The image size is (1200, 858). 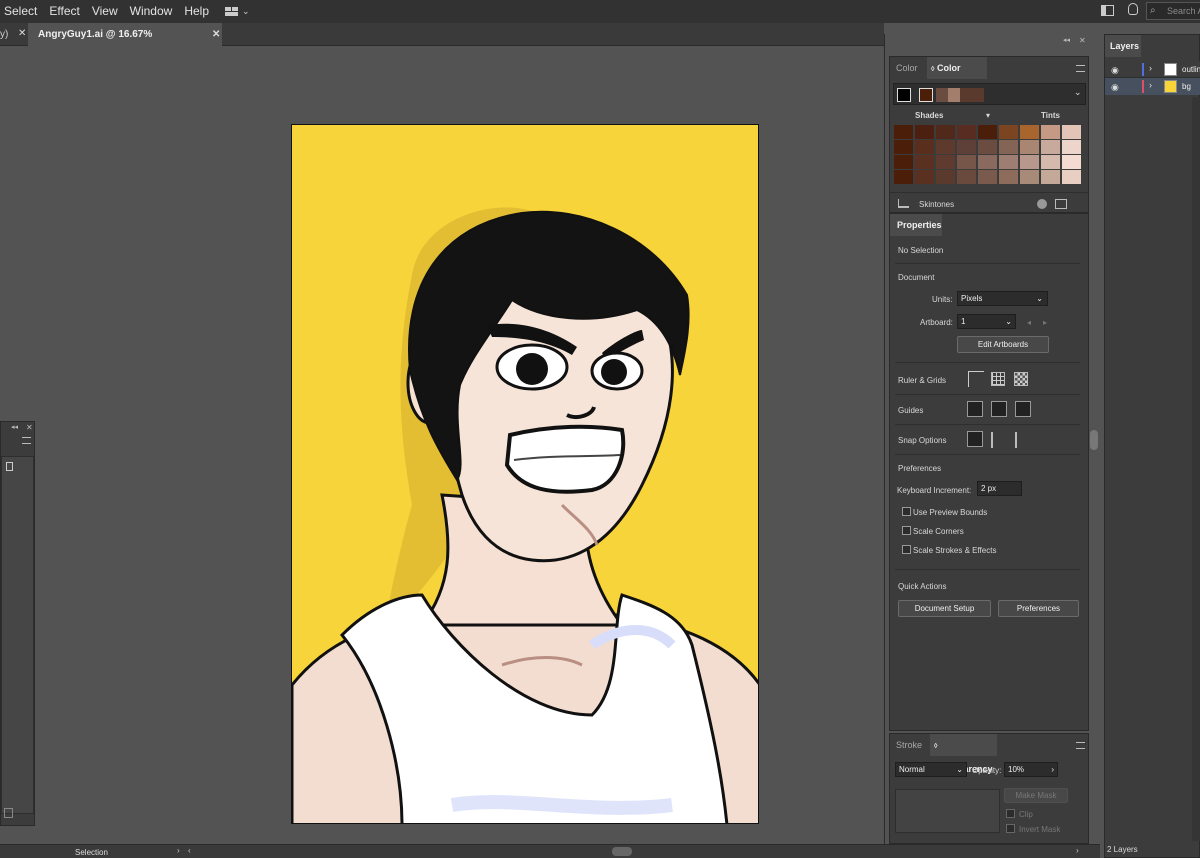 What do you see at coordinates (1029, 322) in the screenshot?
I see `prev-artboard-icon: ◂` at bounding box center [1029, 322].